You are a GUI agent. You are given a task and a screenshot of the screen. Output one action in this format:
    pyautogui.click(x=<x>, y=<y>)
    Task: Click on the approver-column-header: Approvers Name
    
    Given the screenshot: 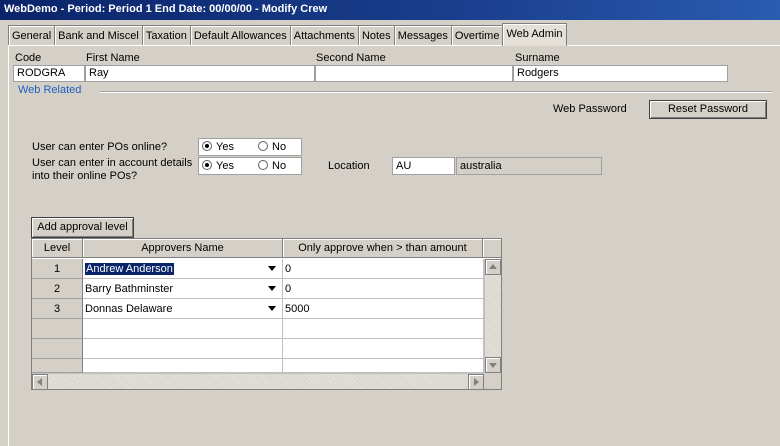 What is the action you would take?
    pyautogui.click(x=183, y=248)
    